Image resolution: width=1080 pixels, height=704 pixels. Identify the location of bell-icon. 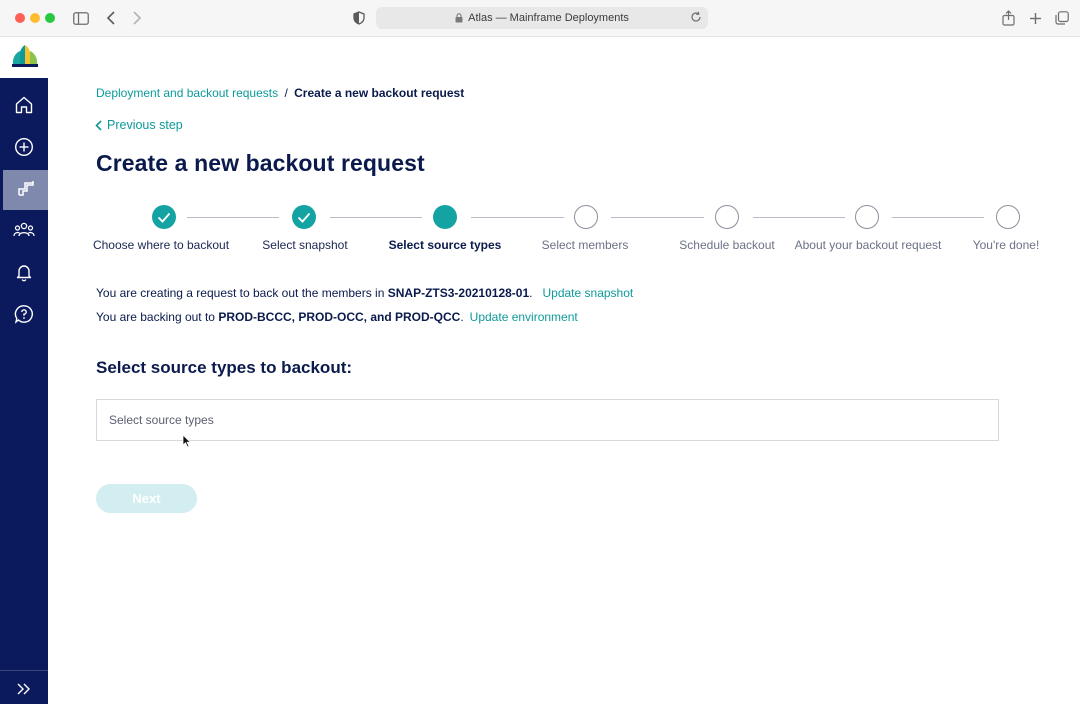
(24, 274).